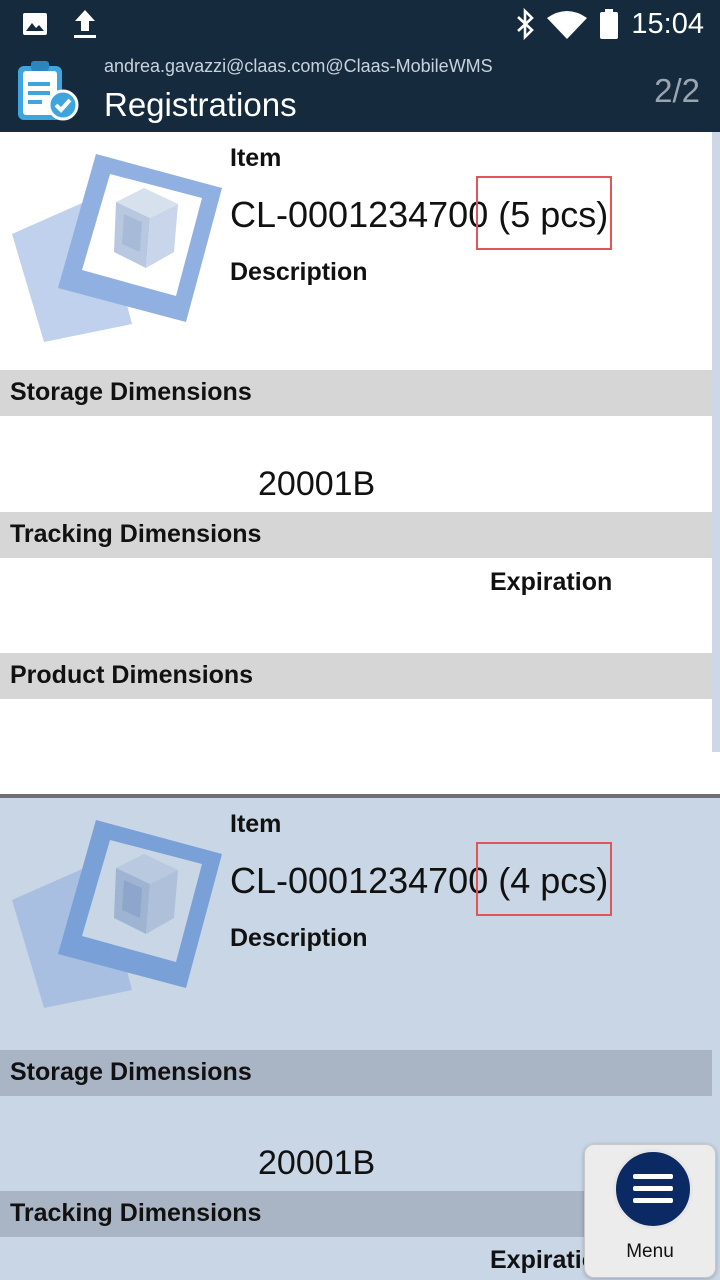 This screenshot has height=1280, width=720. Describe the element at coordinates (716, 442) in the screenshot. I see `scrollbar` at that location.